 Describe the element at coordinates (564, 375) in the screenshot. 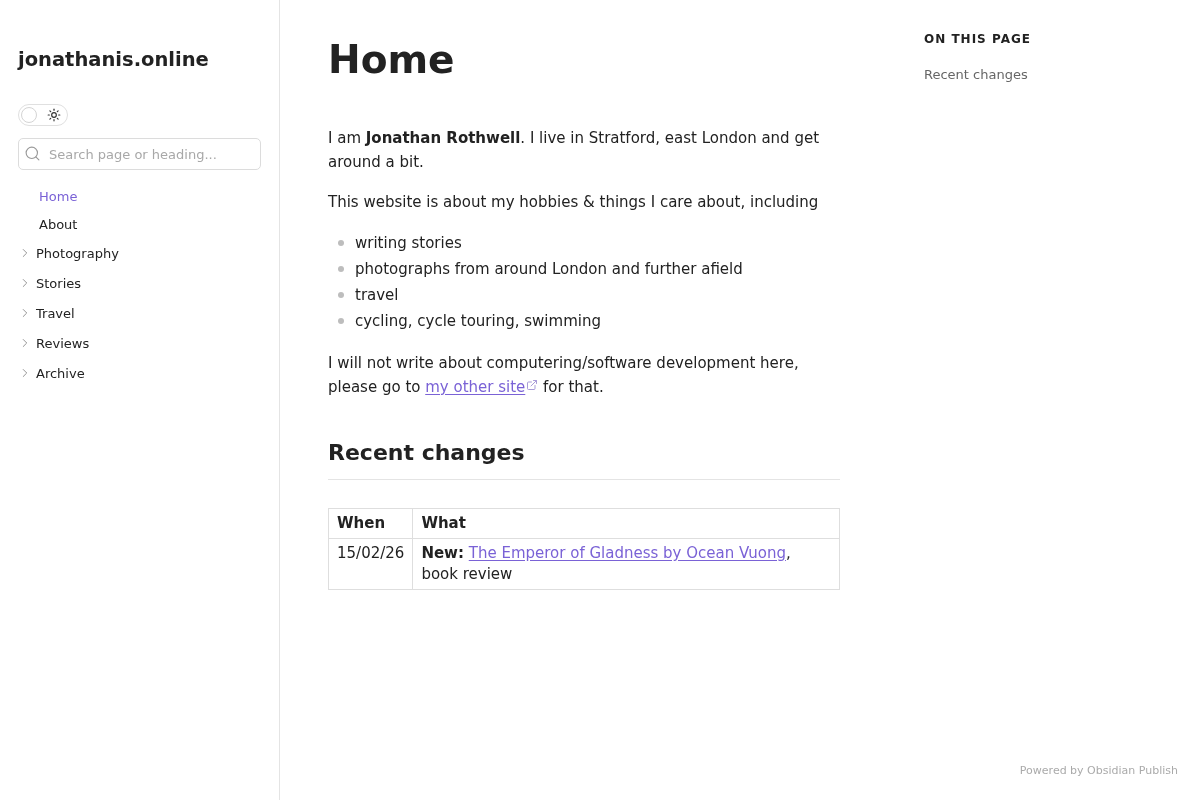

I see `paragraph: I will not write about computering/software development here, please go to my other site for that.` at that location.